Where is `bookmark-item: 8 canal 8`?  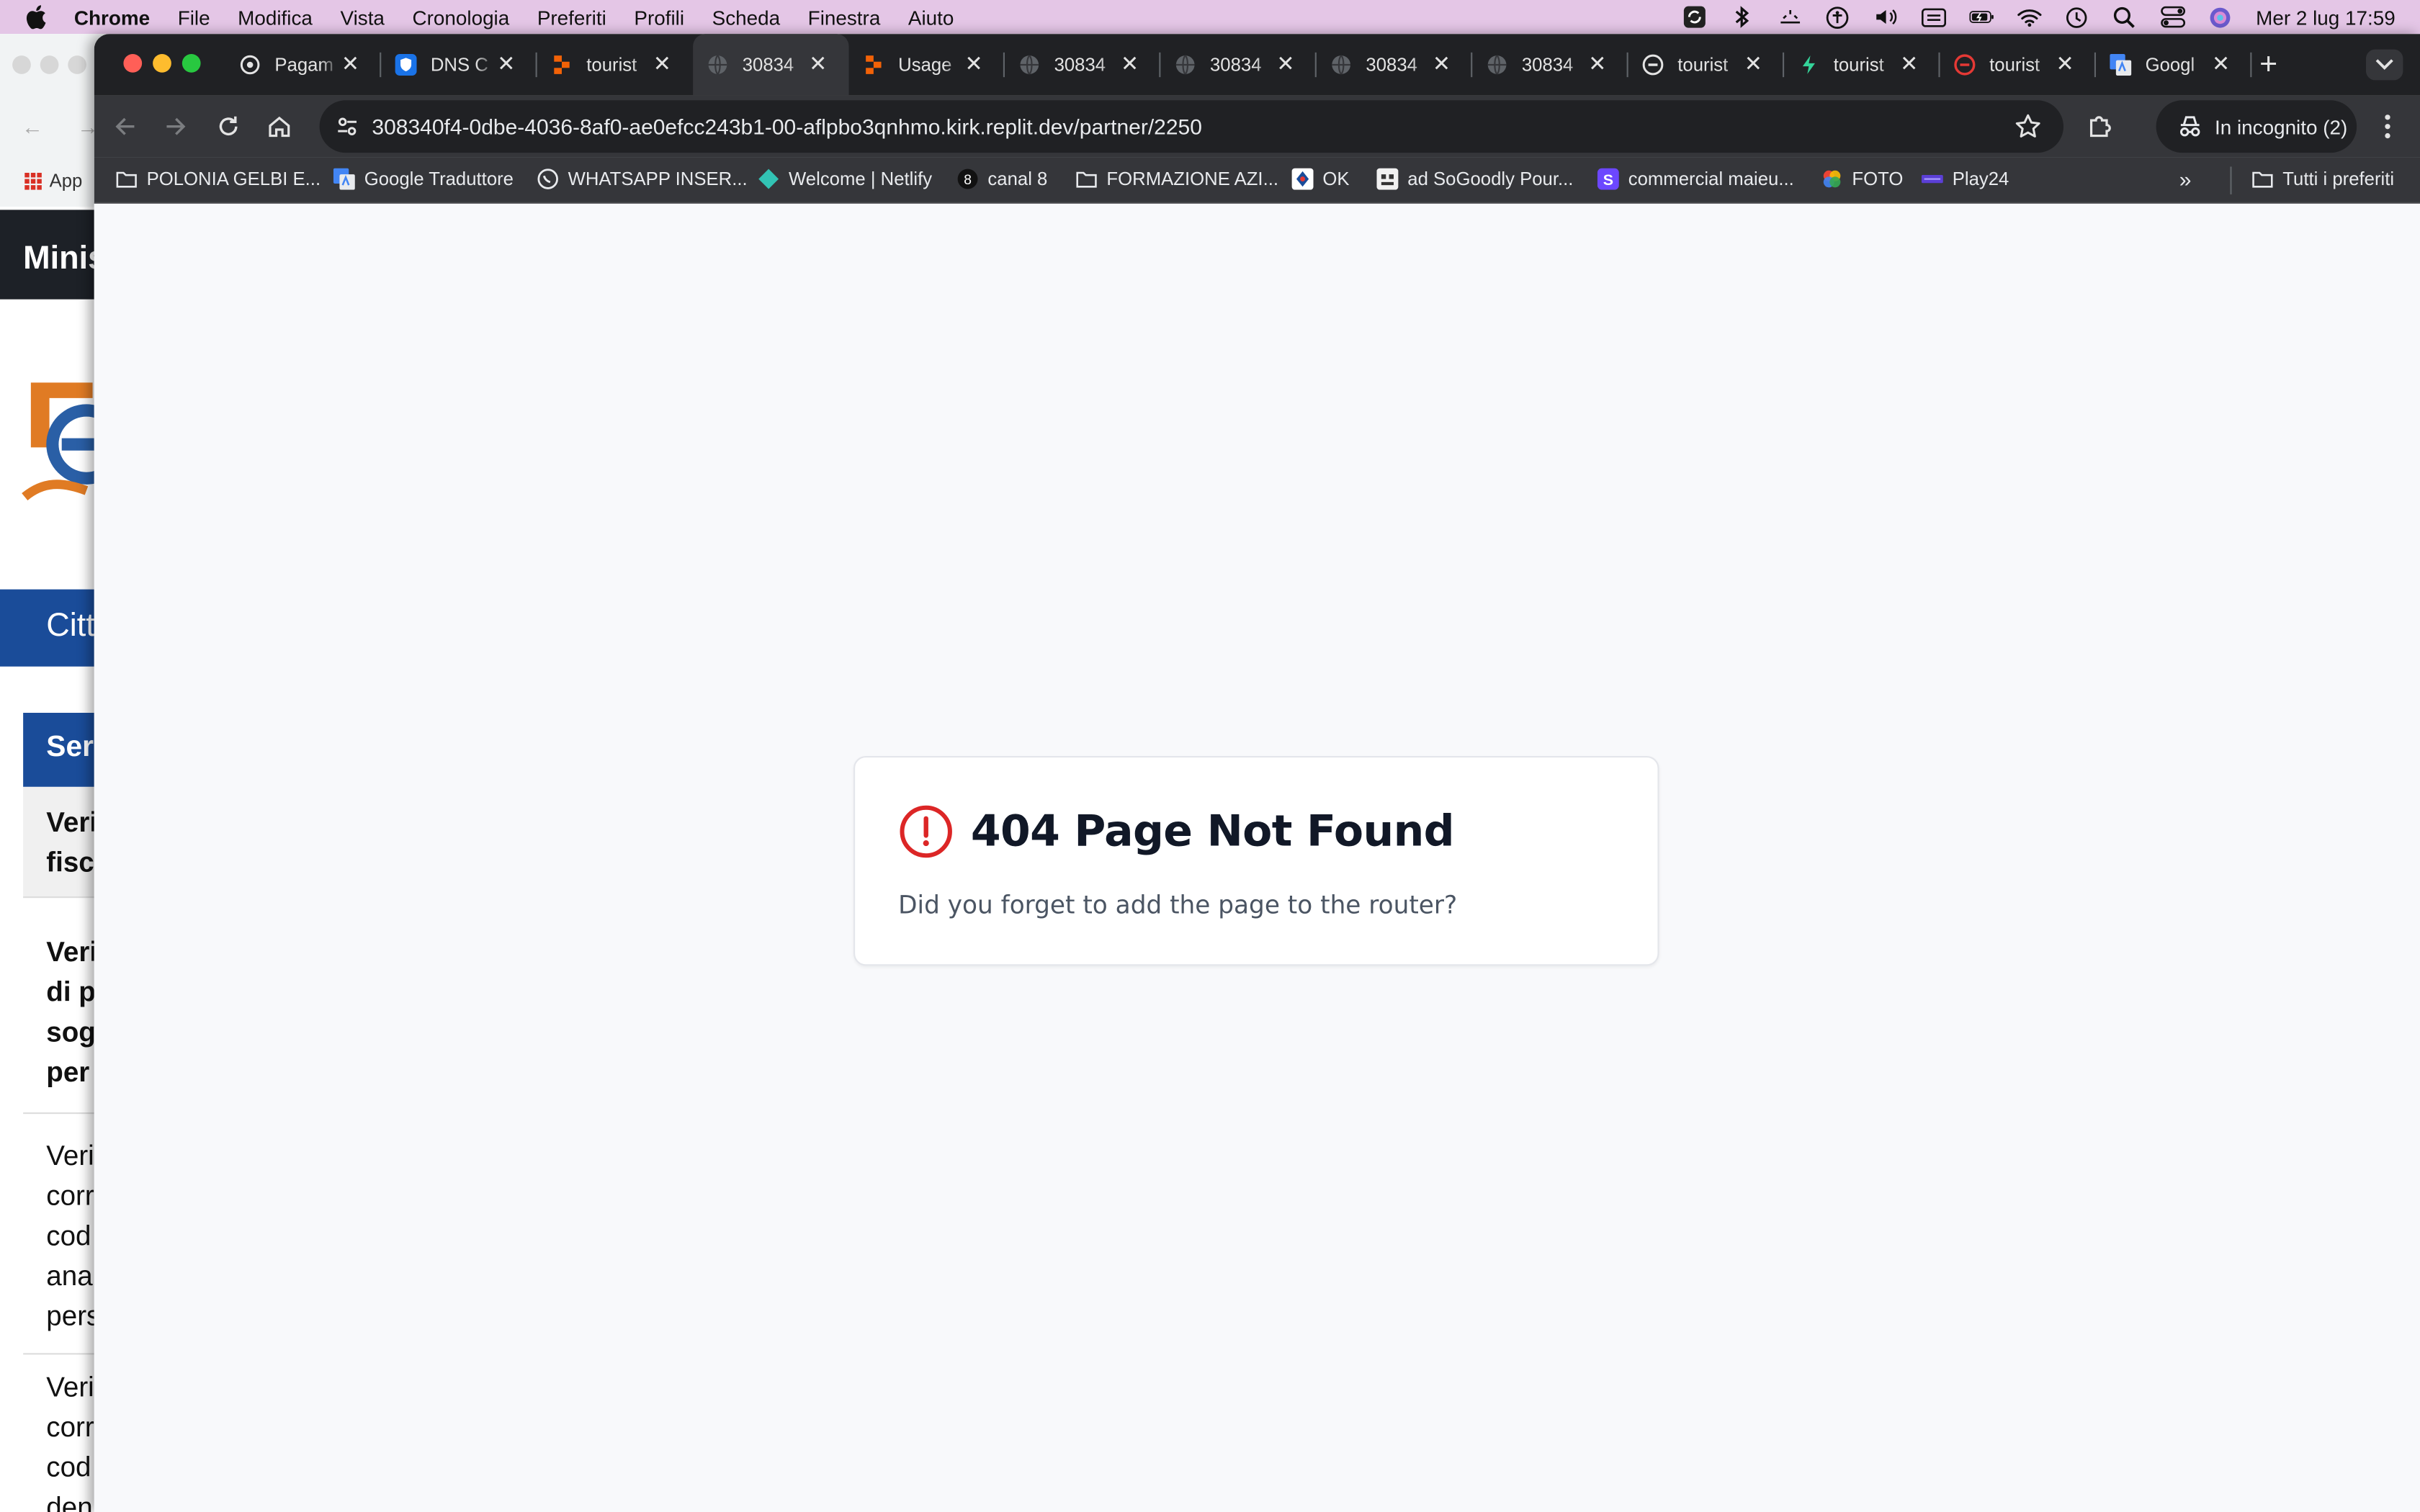 bookmark-item: 8 canal 8 is located at coordinates (1003, 179).